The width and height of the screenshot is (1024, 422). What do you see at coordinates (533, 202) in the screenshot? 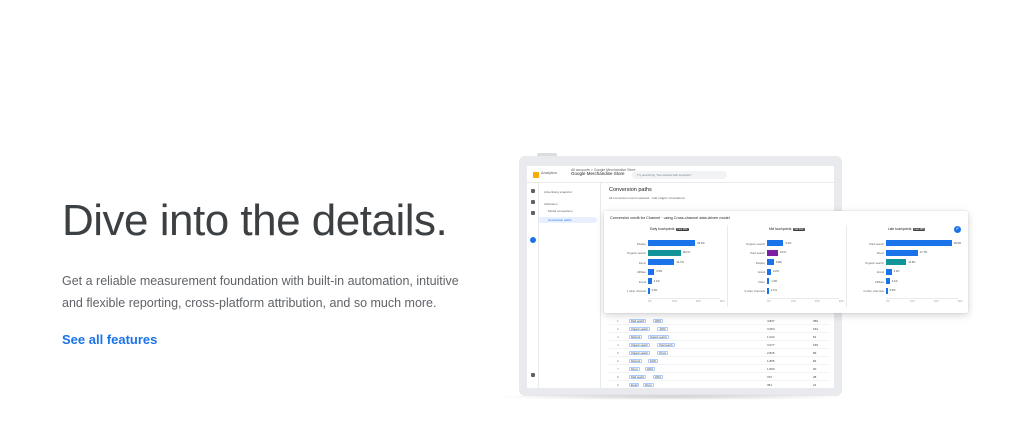
I see `reports-icon` at bounding box center [533, 202].